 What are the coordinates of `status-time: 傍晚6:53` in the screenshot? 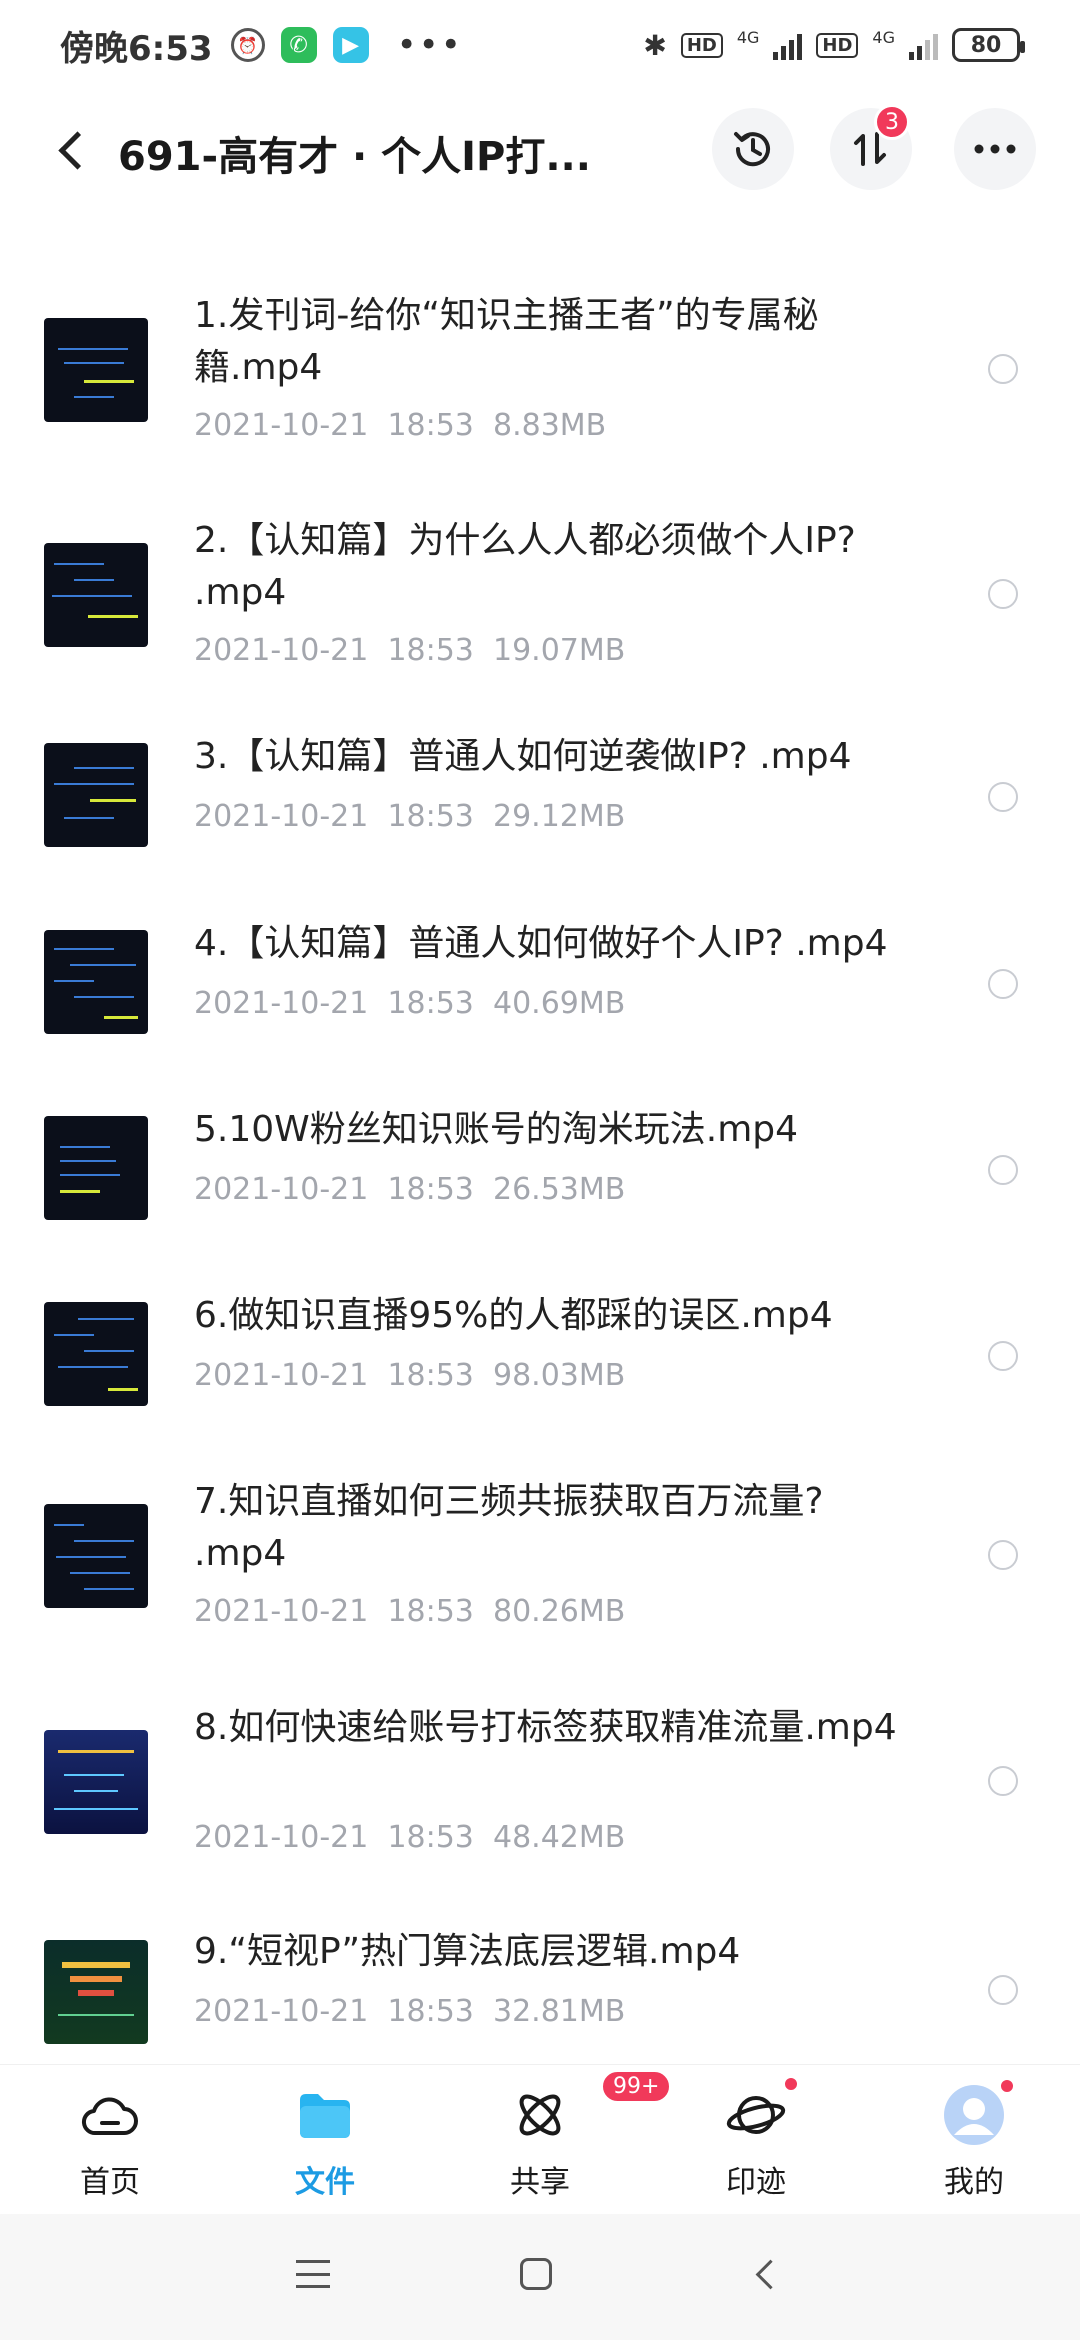 It's located at (136, 48).